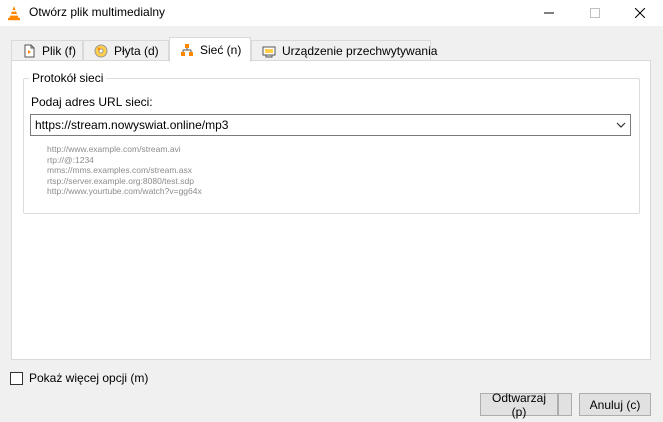 The image size is (663, 422). Describe the element at coordinates (68, 78) in the screenshot. I see `group-title: Protokół sieci` at that location.